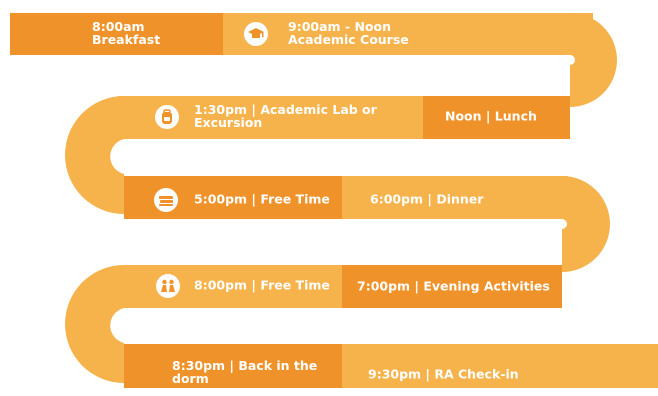 The image size is (658, 396). I want to click on evening-activities-text: 7:00pm | Evening Activities, so click(453, 286).